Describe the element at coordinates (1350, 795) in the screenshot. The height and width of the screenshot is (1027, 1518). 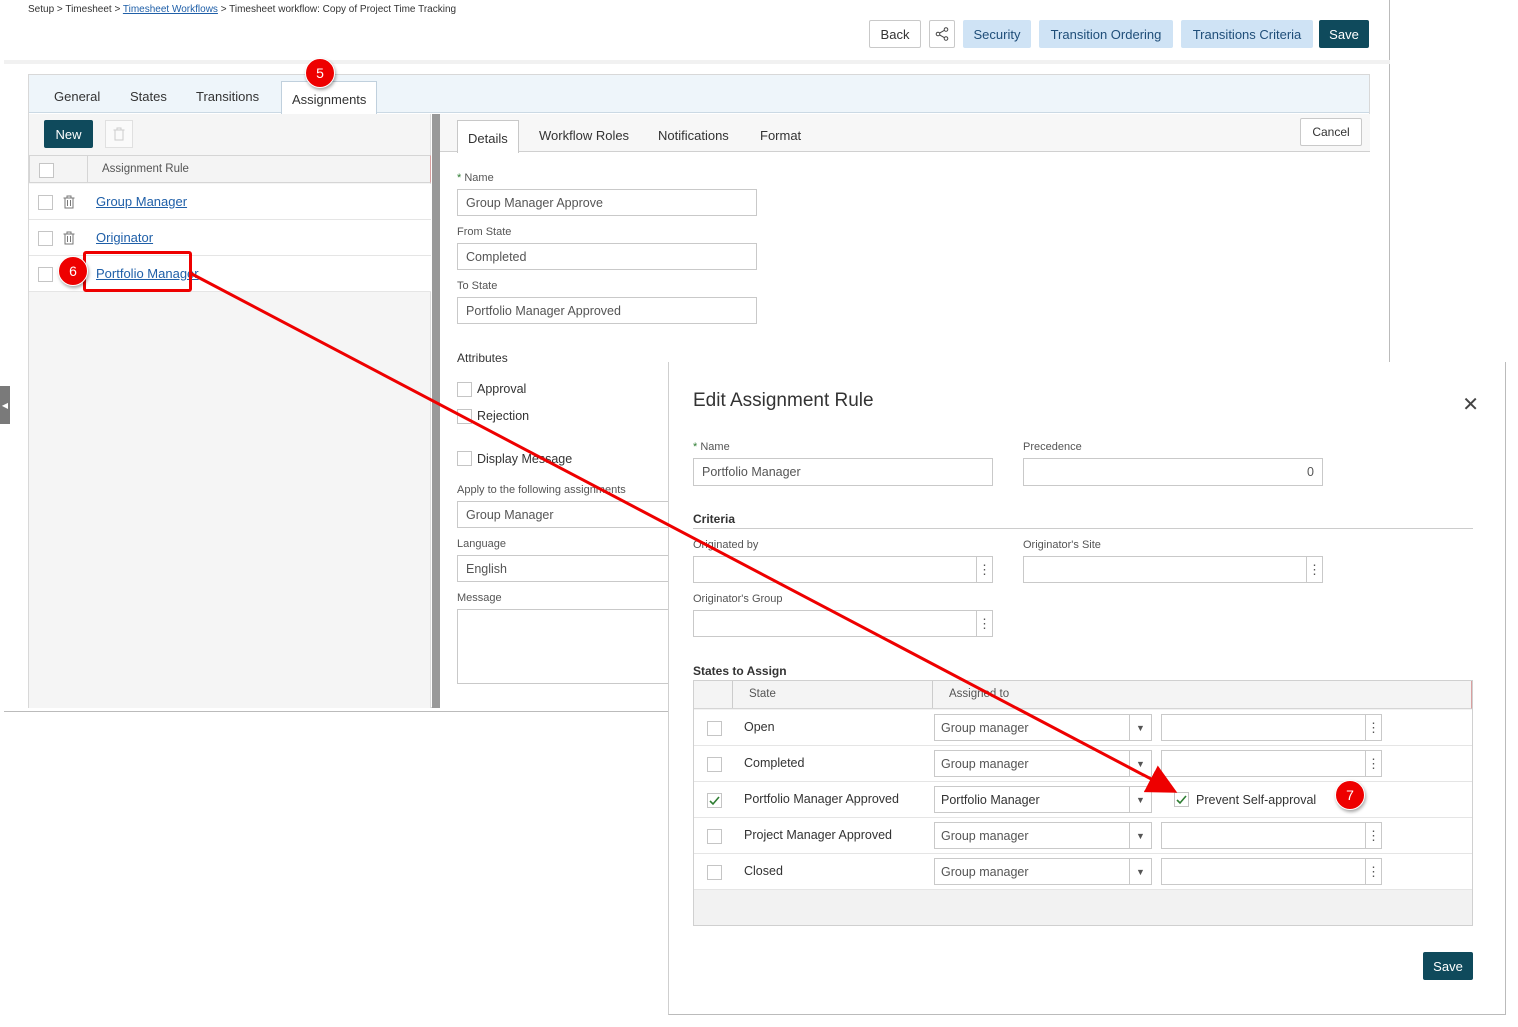
I see `callout-badge-7: 7` at that location.